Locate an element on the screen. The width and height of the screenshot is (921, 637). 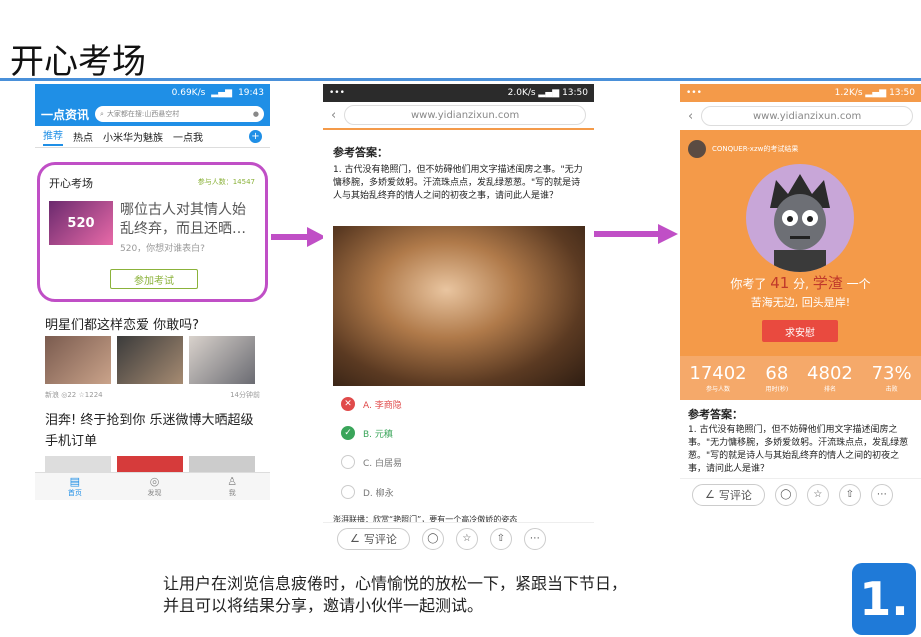
stat-rank: 4802 排名 is located at coordinates (830, 378).